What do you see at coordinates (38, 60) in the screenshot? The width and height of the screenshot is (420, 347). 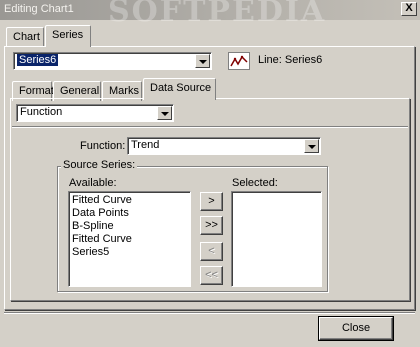 I see `series-select-value: Series6` at bounding box center [38, 60].